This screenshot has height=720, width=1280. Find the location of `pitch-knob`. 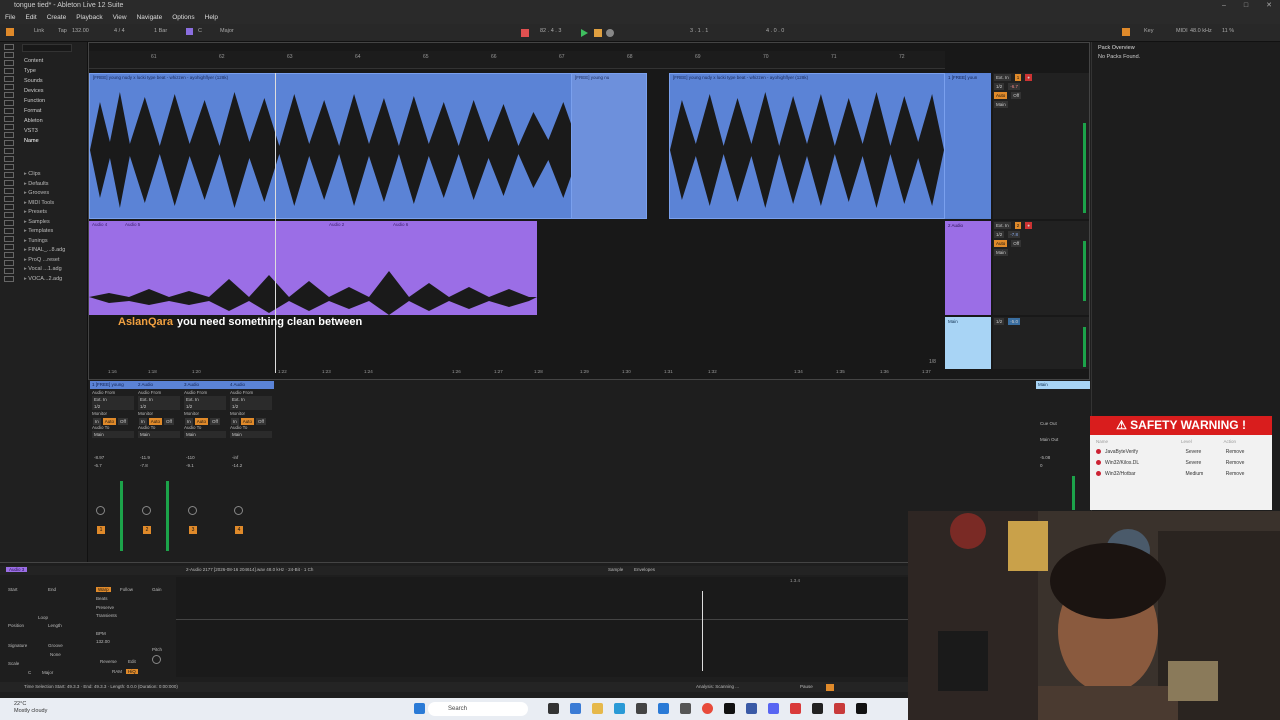

pitch-knob is located at coordinates (156, 659).